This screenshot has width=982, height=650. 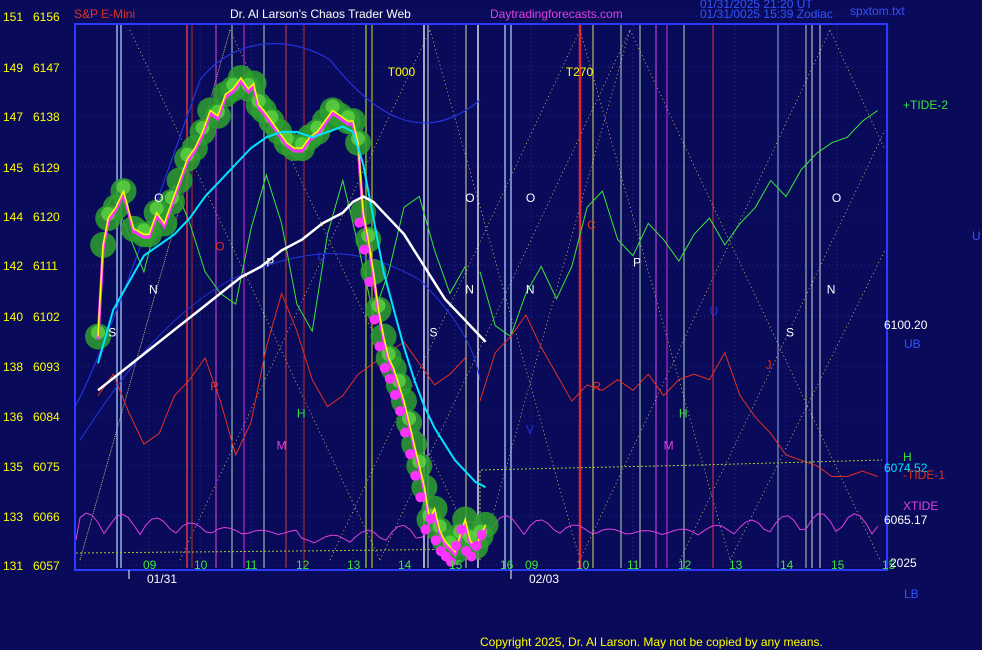 I want to click on author-label: Dr. Al Larson's Chaos Trader Web, so click(x=320, y=14).